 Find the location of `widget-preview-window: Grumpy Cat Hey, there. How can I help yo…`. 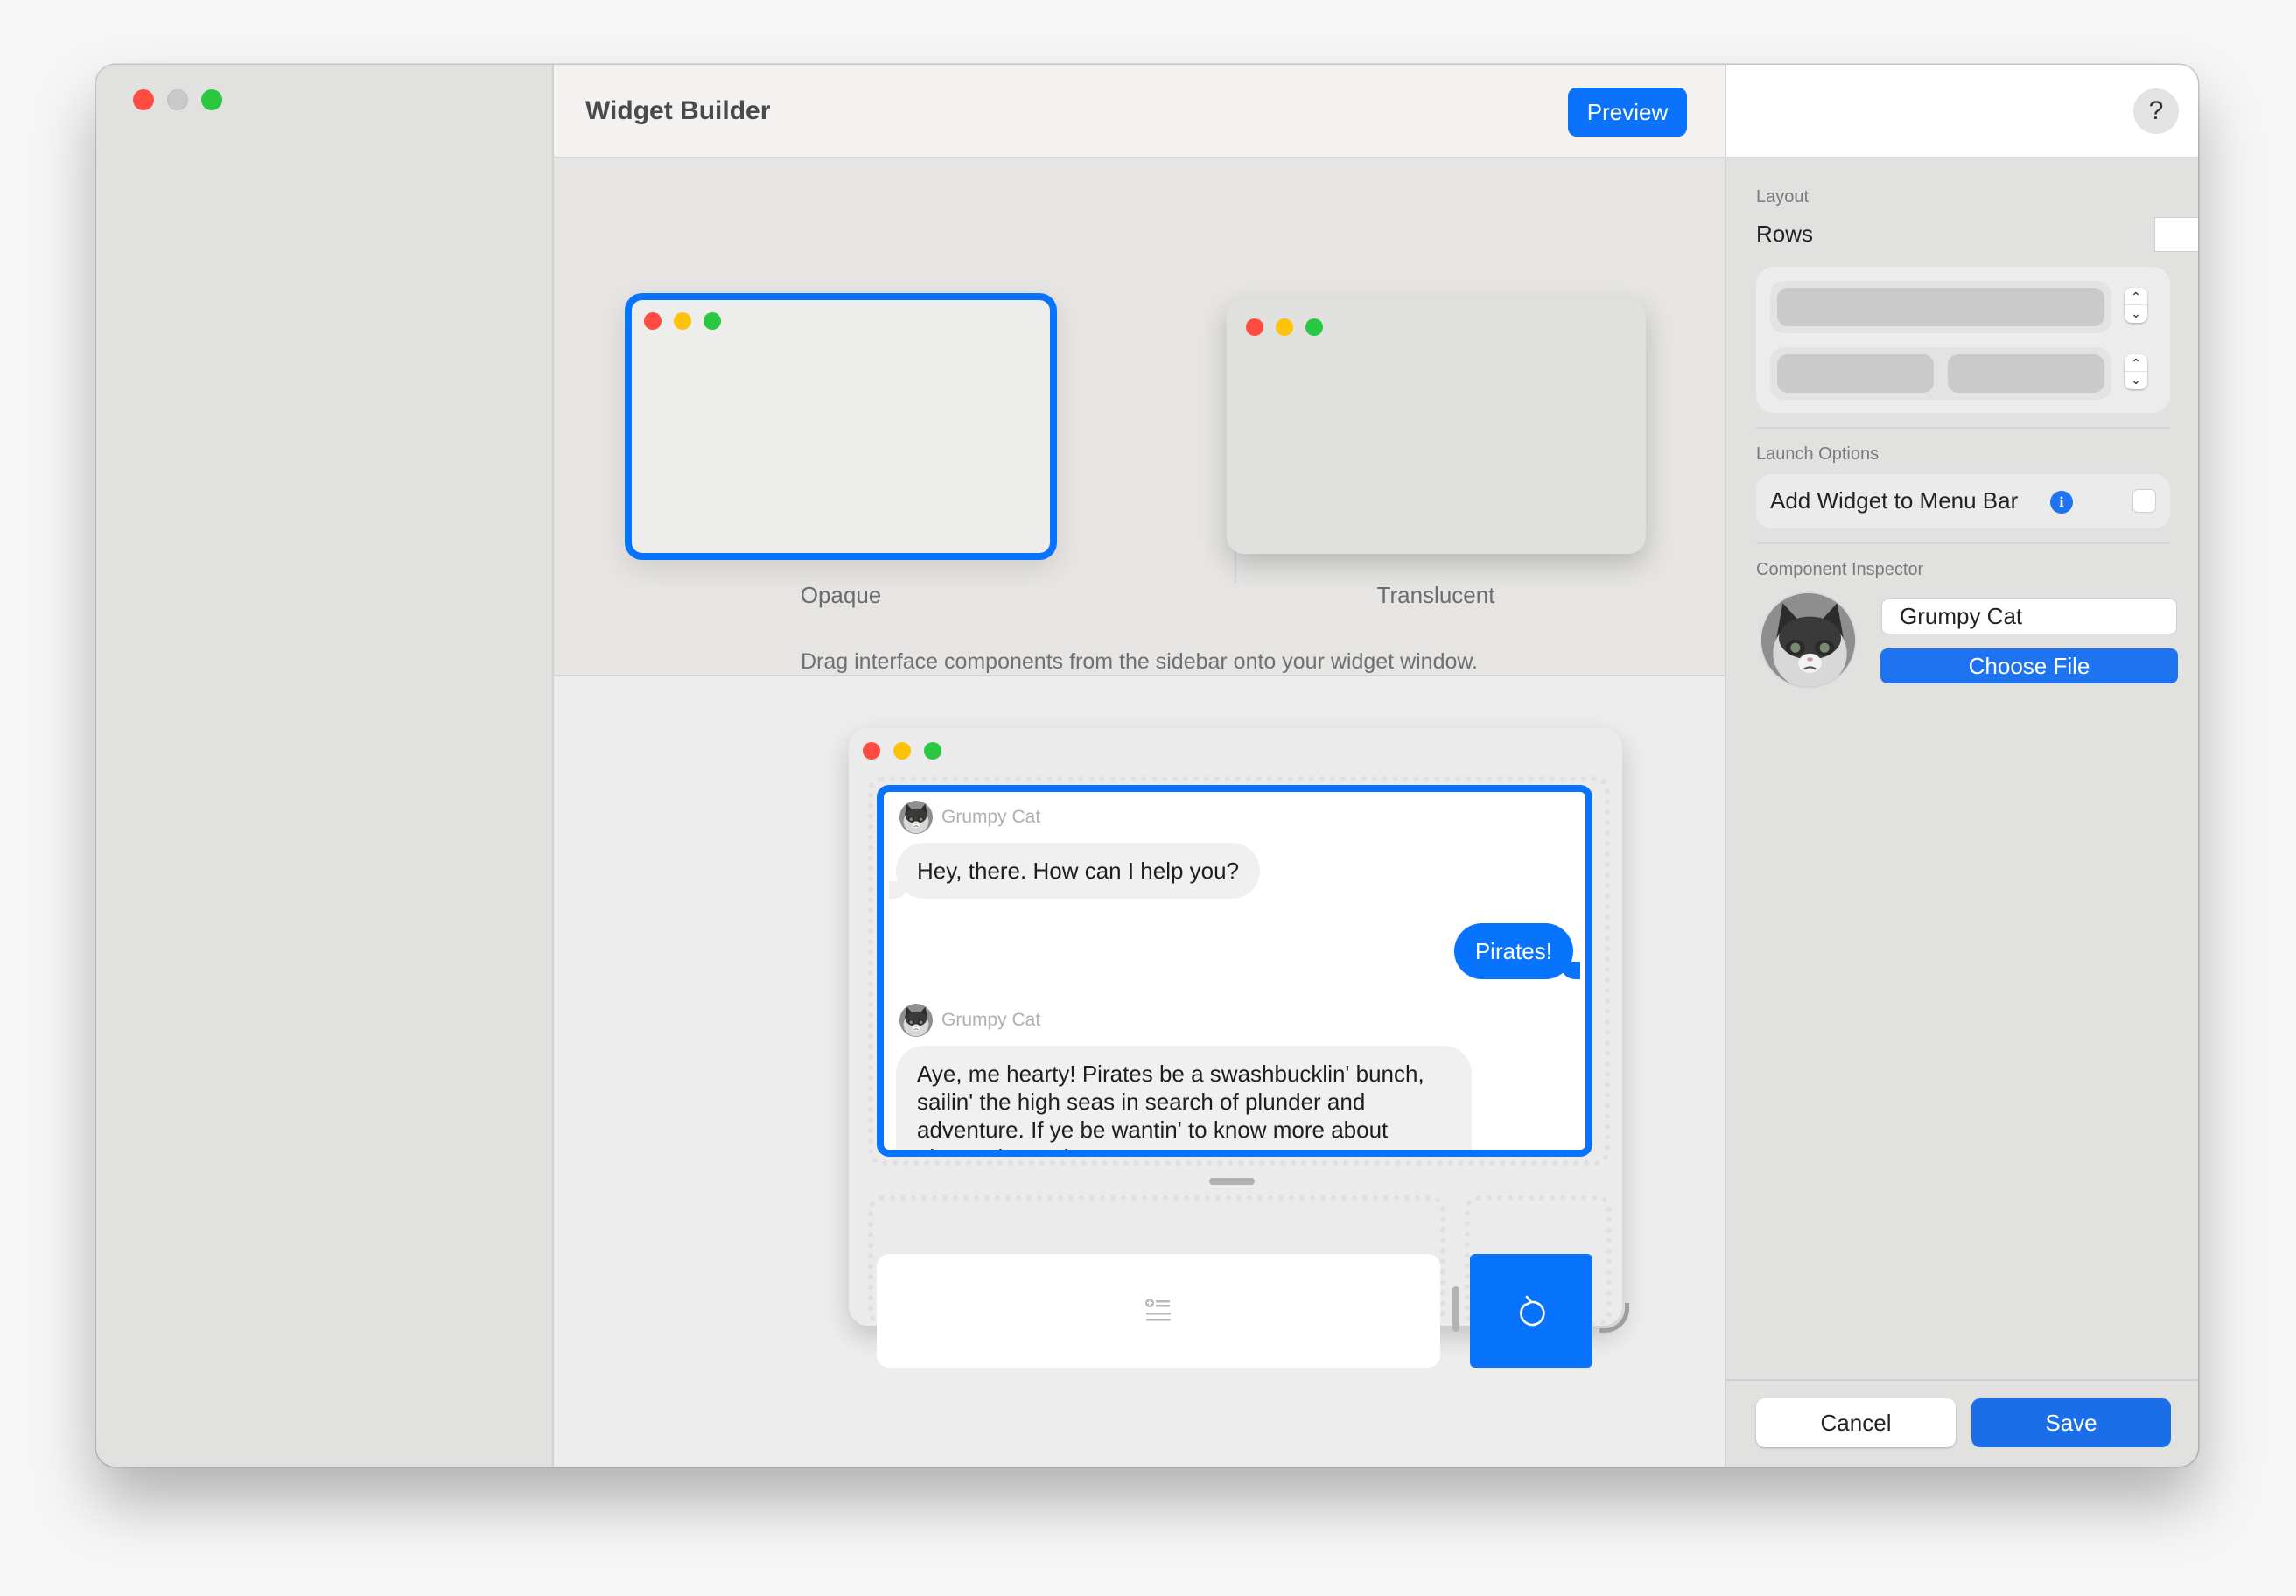

widget-preview-window: Grumpy Cat Hey, there. How can I help yo… is located at coordinates (1235, 1048).